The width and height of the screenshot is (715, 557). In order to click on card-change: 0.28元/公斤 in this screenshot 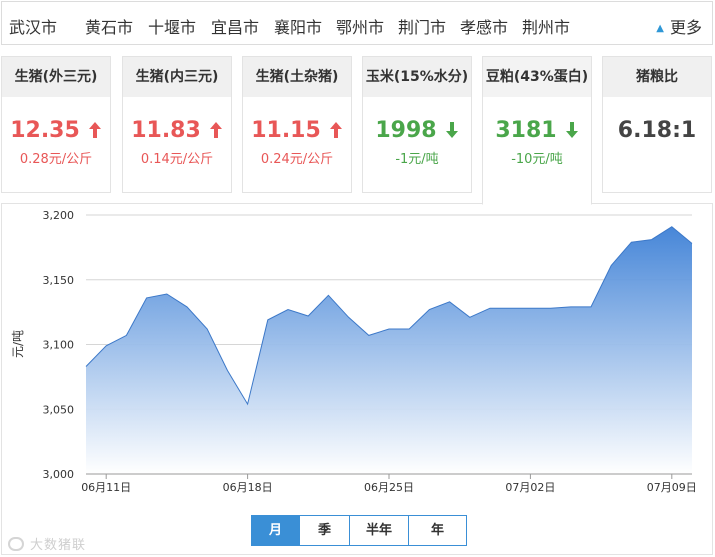, I will do `click(56, 159)`.